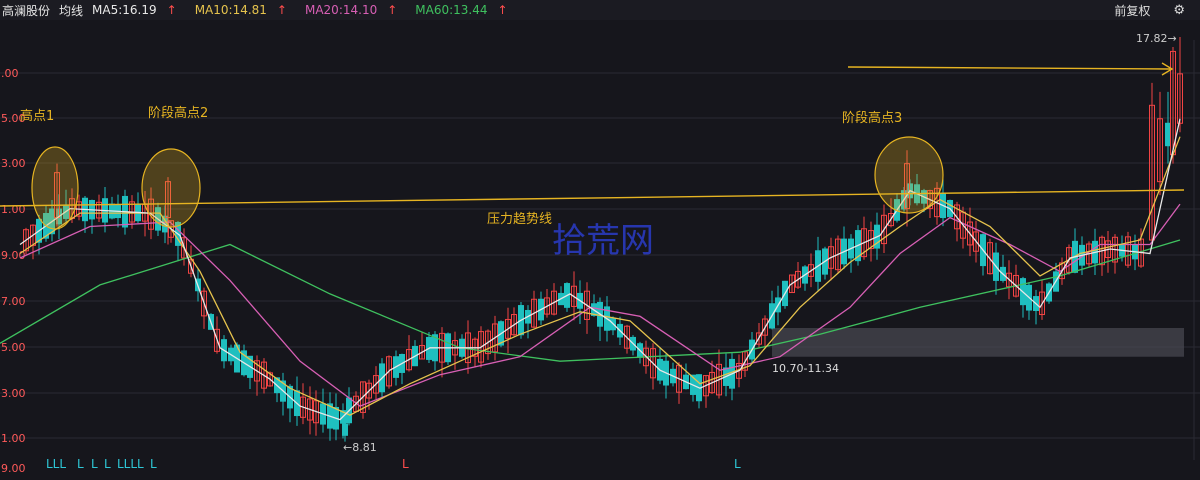 This screenshot has height=480, width=1200. Describe the element at coordinates (360, 447) in the screenshot. I see `lowest-price-label: ←8.81` at that location.